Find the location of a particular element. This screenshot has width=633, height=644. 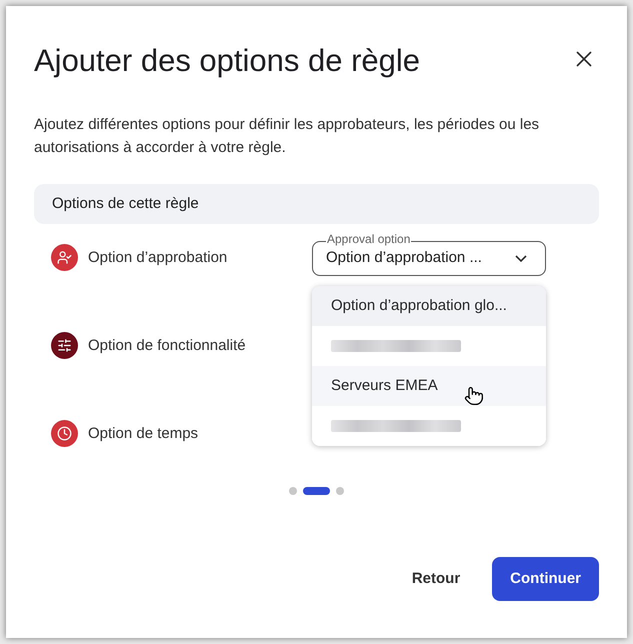

back-button: Retour is located at coordinates (436, 579).